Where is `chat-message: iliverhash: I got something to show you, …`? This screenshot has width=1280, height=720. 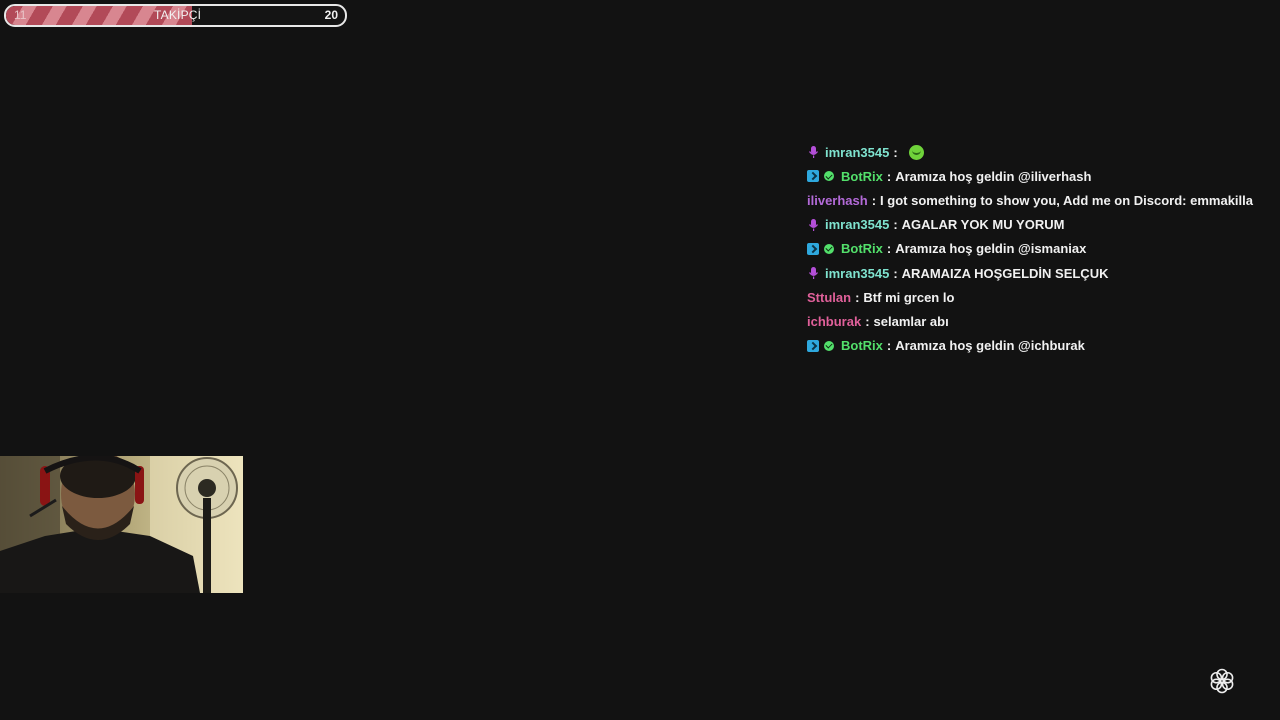
chat-message: iliverhash: I got something to show you, … is located at coordinates (1037, 200).